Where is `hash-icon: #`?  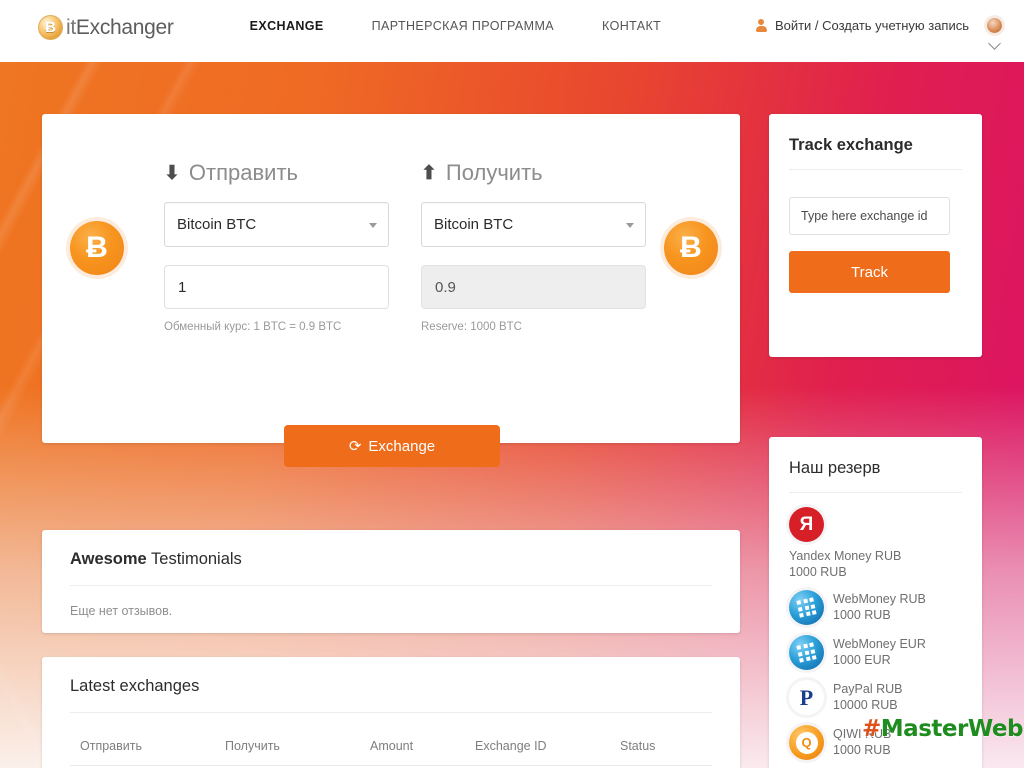 hash-icon: # is located at coordinates (871, 729).